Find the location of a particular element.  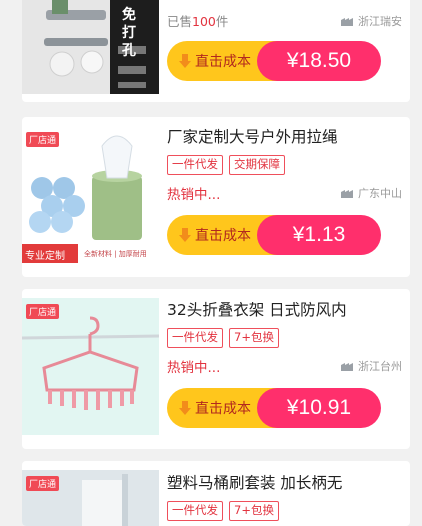

image-caption-right: 全新材料 | 加厚耐用 is located at coordinates (115, 254).